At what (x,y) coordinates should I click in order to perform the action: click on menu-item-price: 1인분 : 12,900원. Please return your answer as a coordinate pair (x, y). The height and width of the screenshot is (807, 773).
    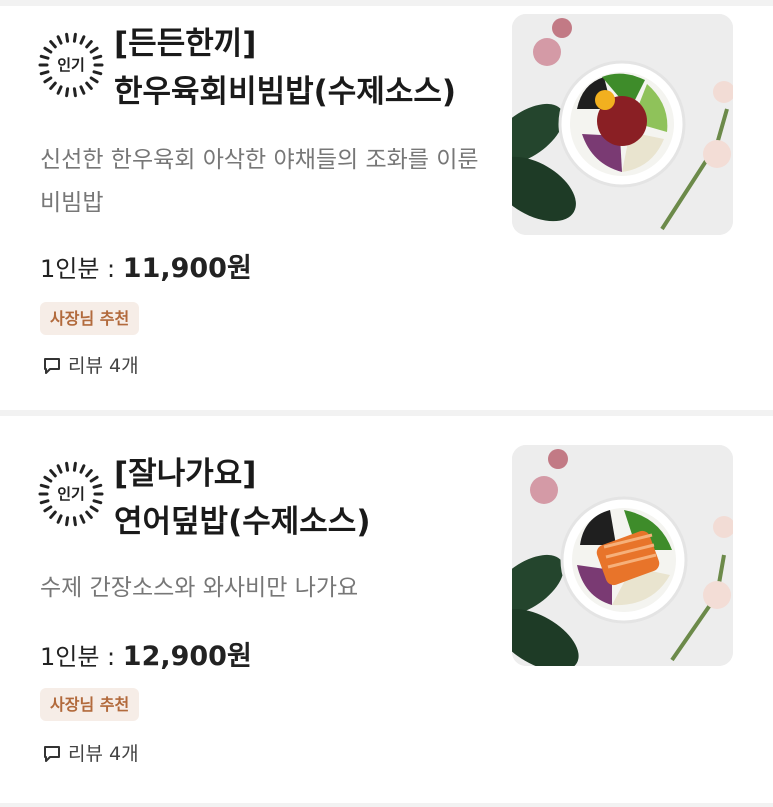
    Looking at the image, I should click on (146, 653).